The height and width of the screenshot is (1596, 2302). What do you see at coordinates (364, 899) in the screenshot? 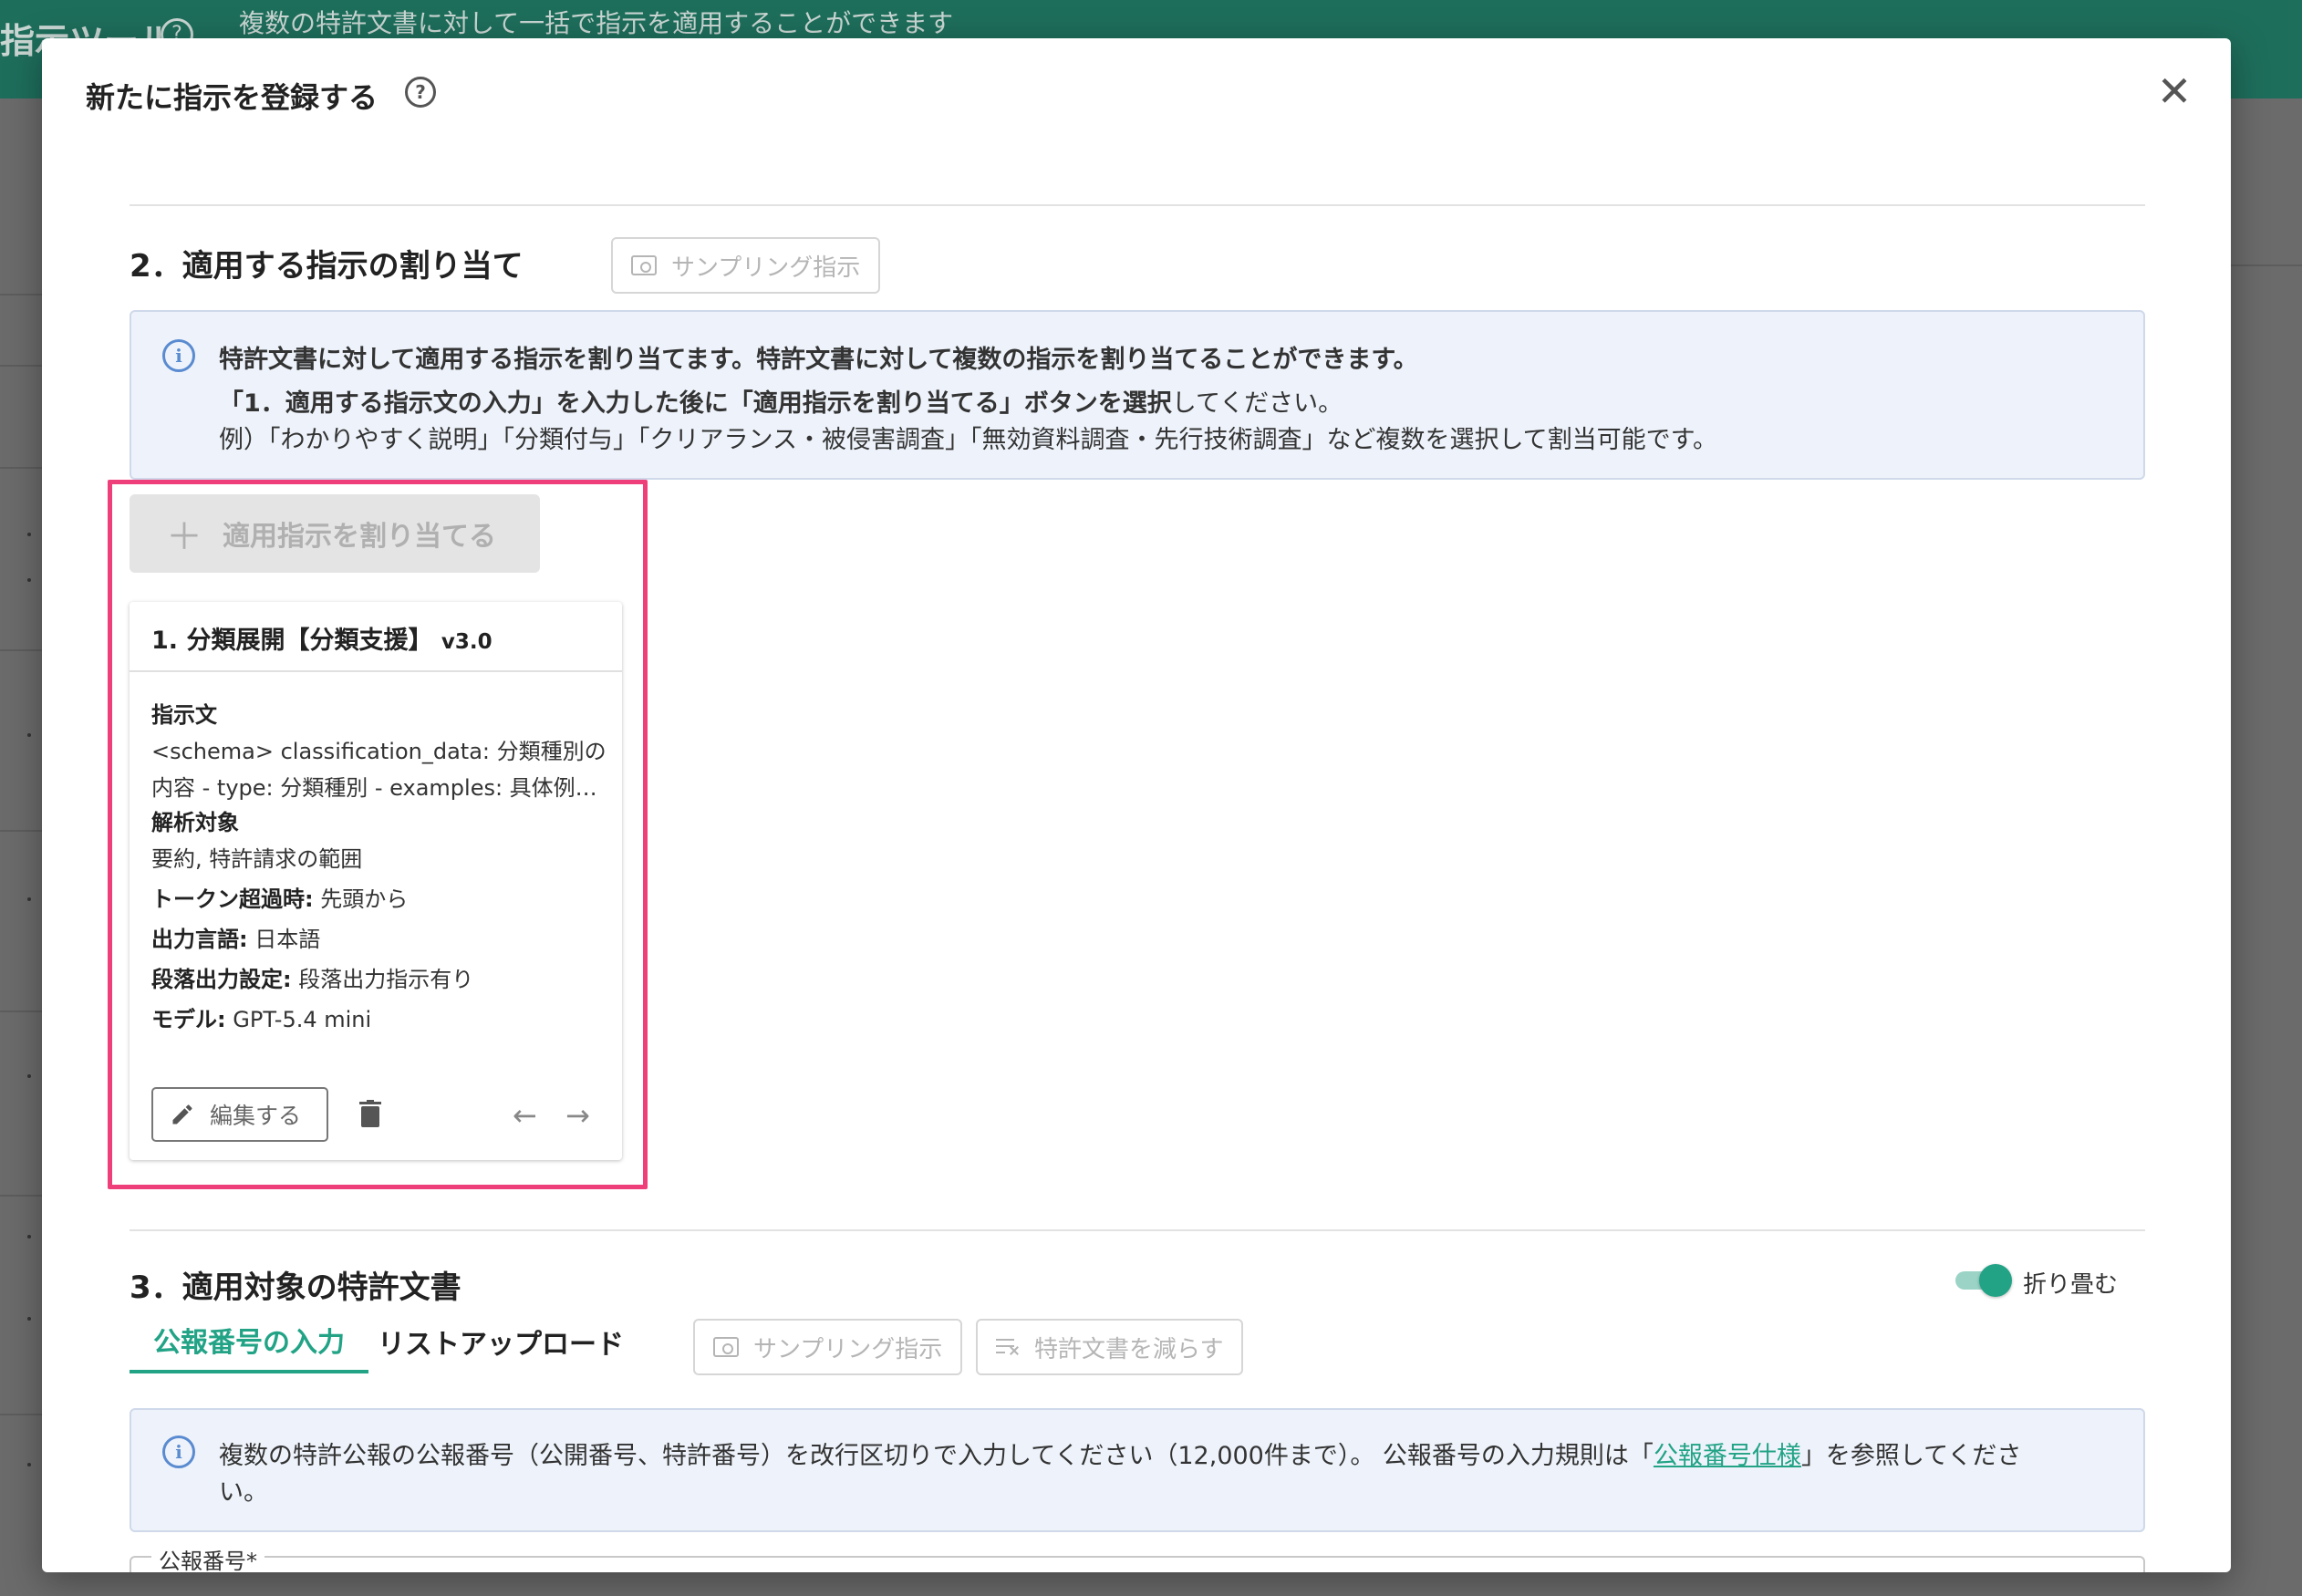
I see `token-value: 先頭から` at bounding box center [364, 899].